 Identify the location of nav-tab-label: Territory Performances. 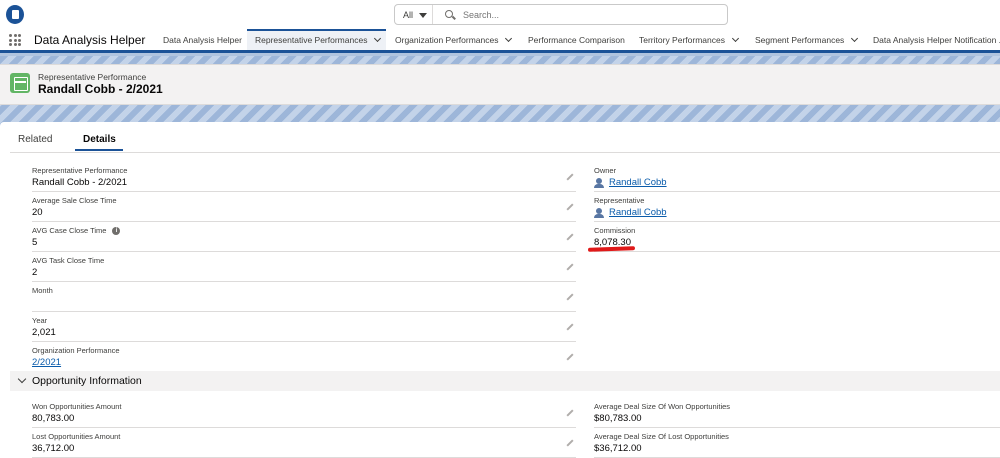
(682, 40).